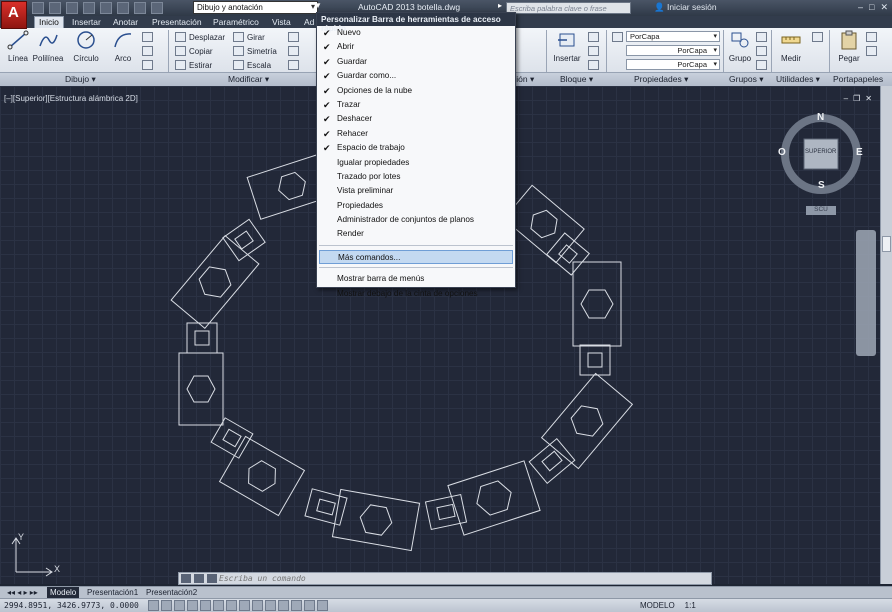 This screenshot has height=612, width=892. I want to click on tab-presentacion: Presentación, so click(177, 22).